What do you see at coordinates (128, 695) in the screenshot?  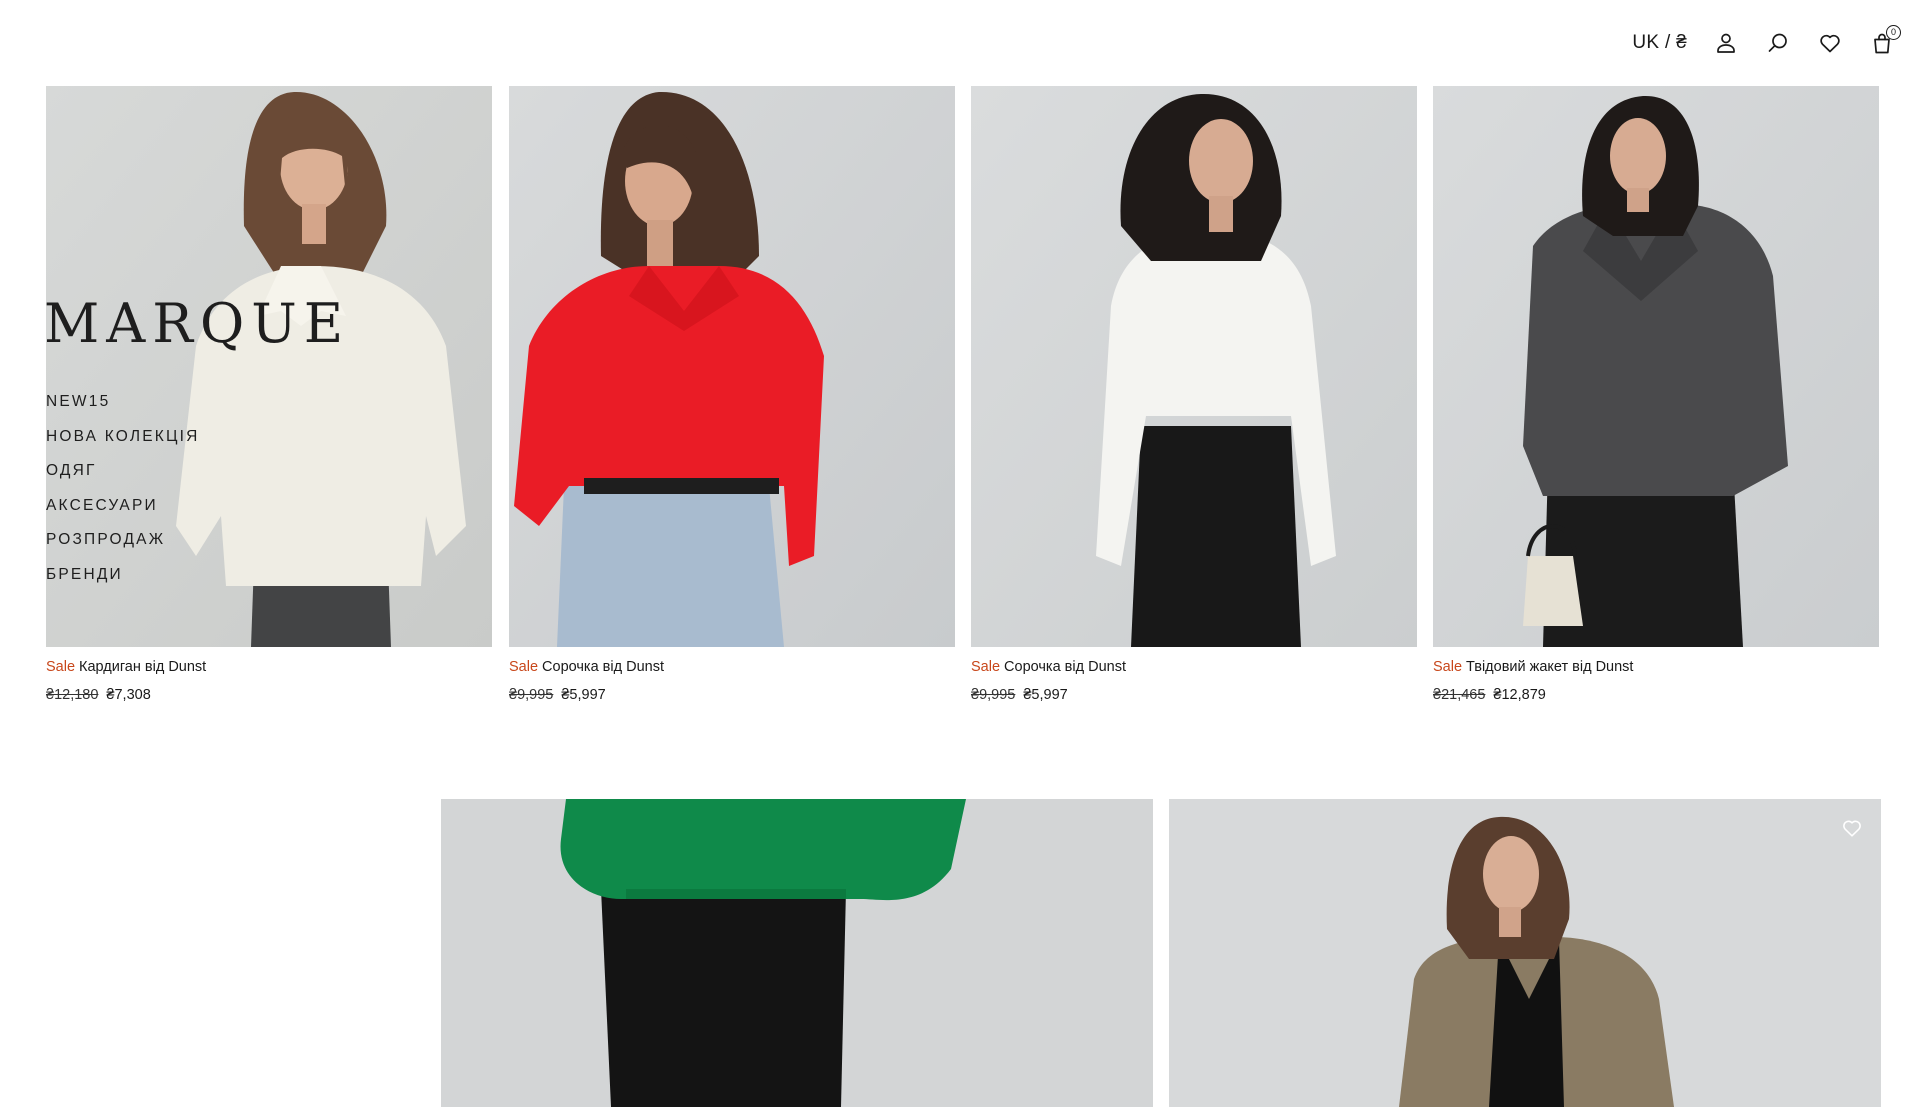 I see `sale-price: ₴7,308` at bounding box center [128, 695].